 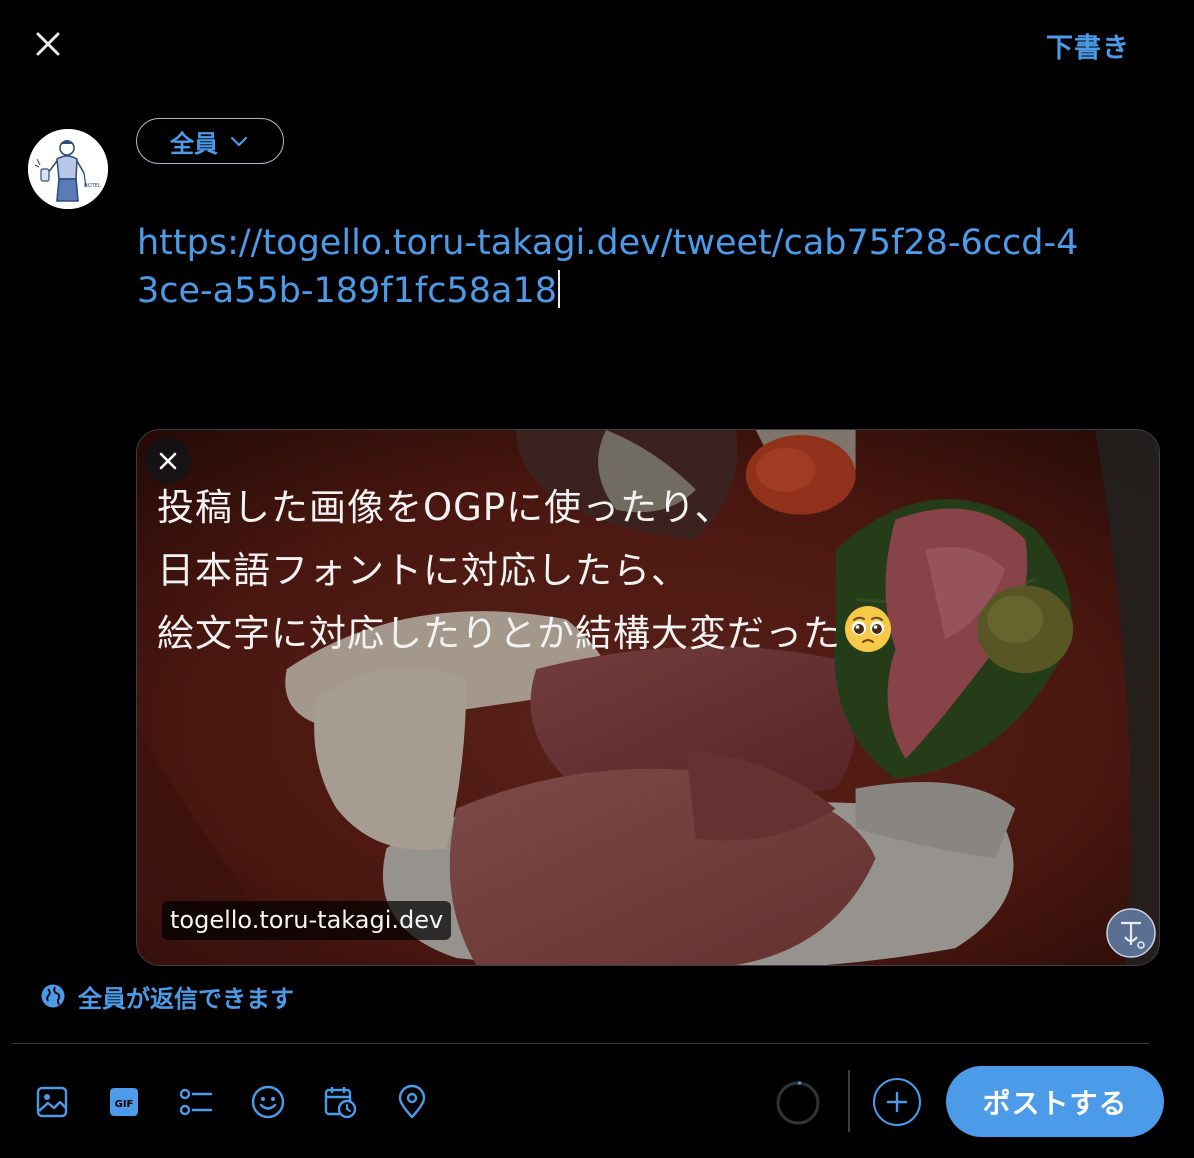 I want to click on add-location-button, so click(x=412, y=1102).